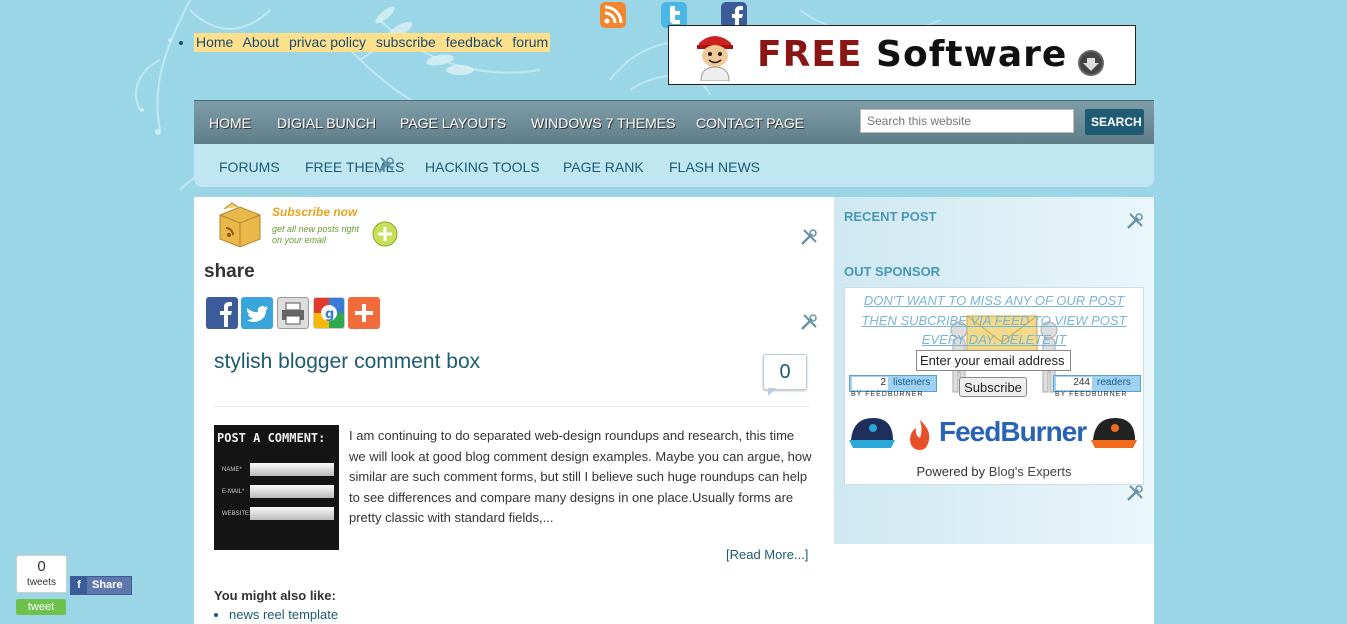 Image resolution: width=1347 pixels, height=624 pixels. I want to click on banner-word-software: Software, so click(972, 54).